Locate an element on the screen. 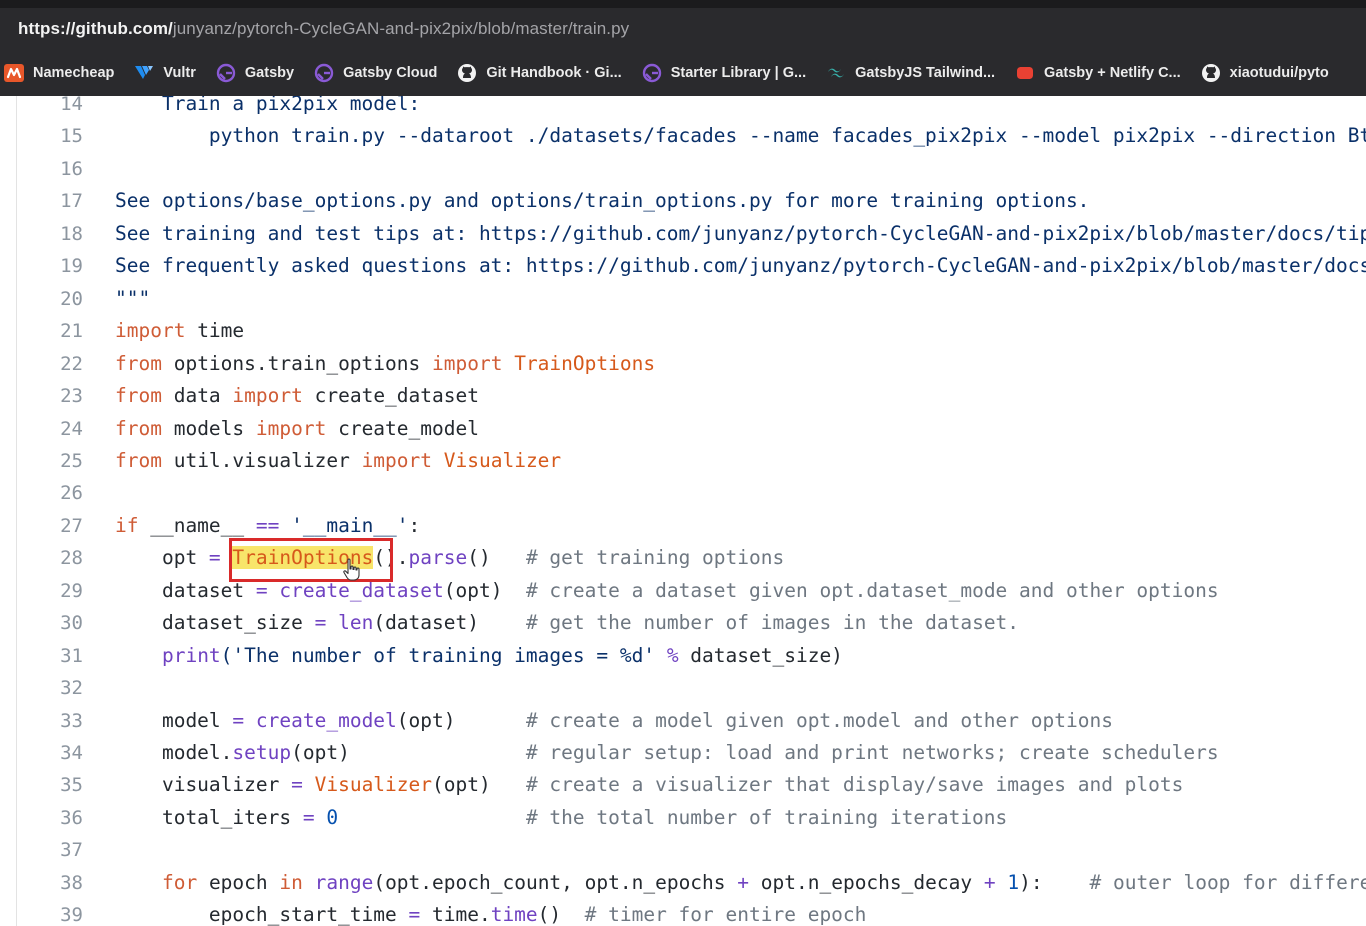 The width and height of the screenshot is (1366, 926). line-number: 21 is located at coordinates (50, 331).